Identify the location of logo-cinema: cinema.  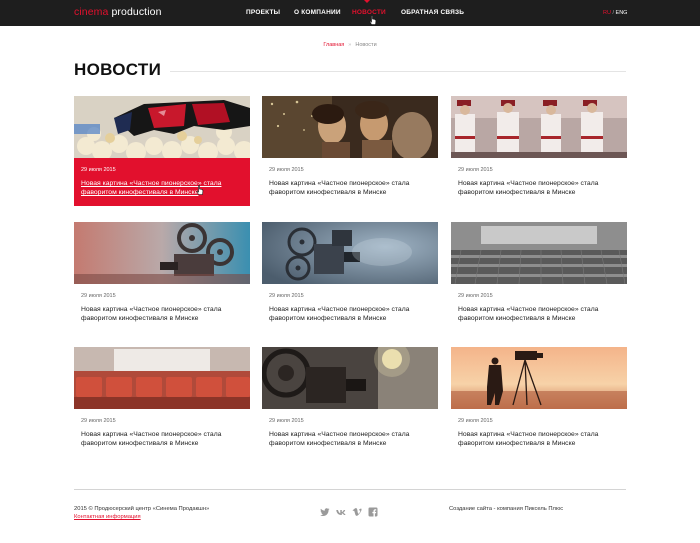
(91, 12).